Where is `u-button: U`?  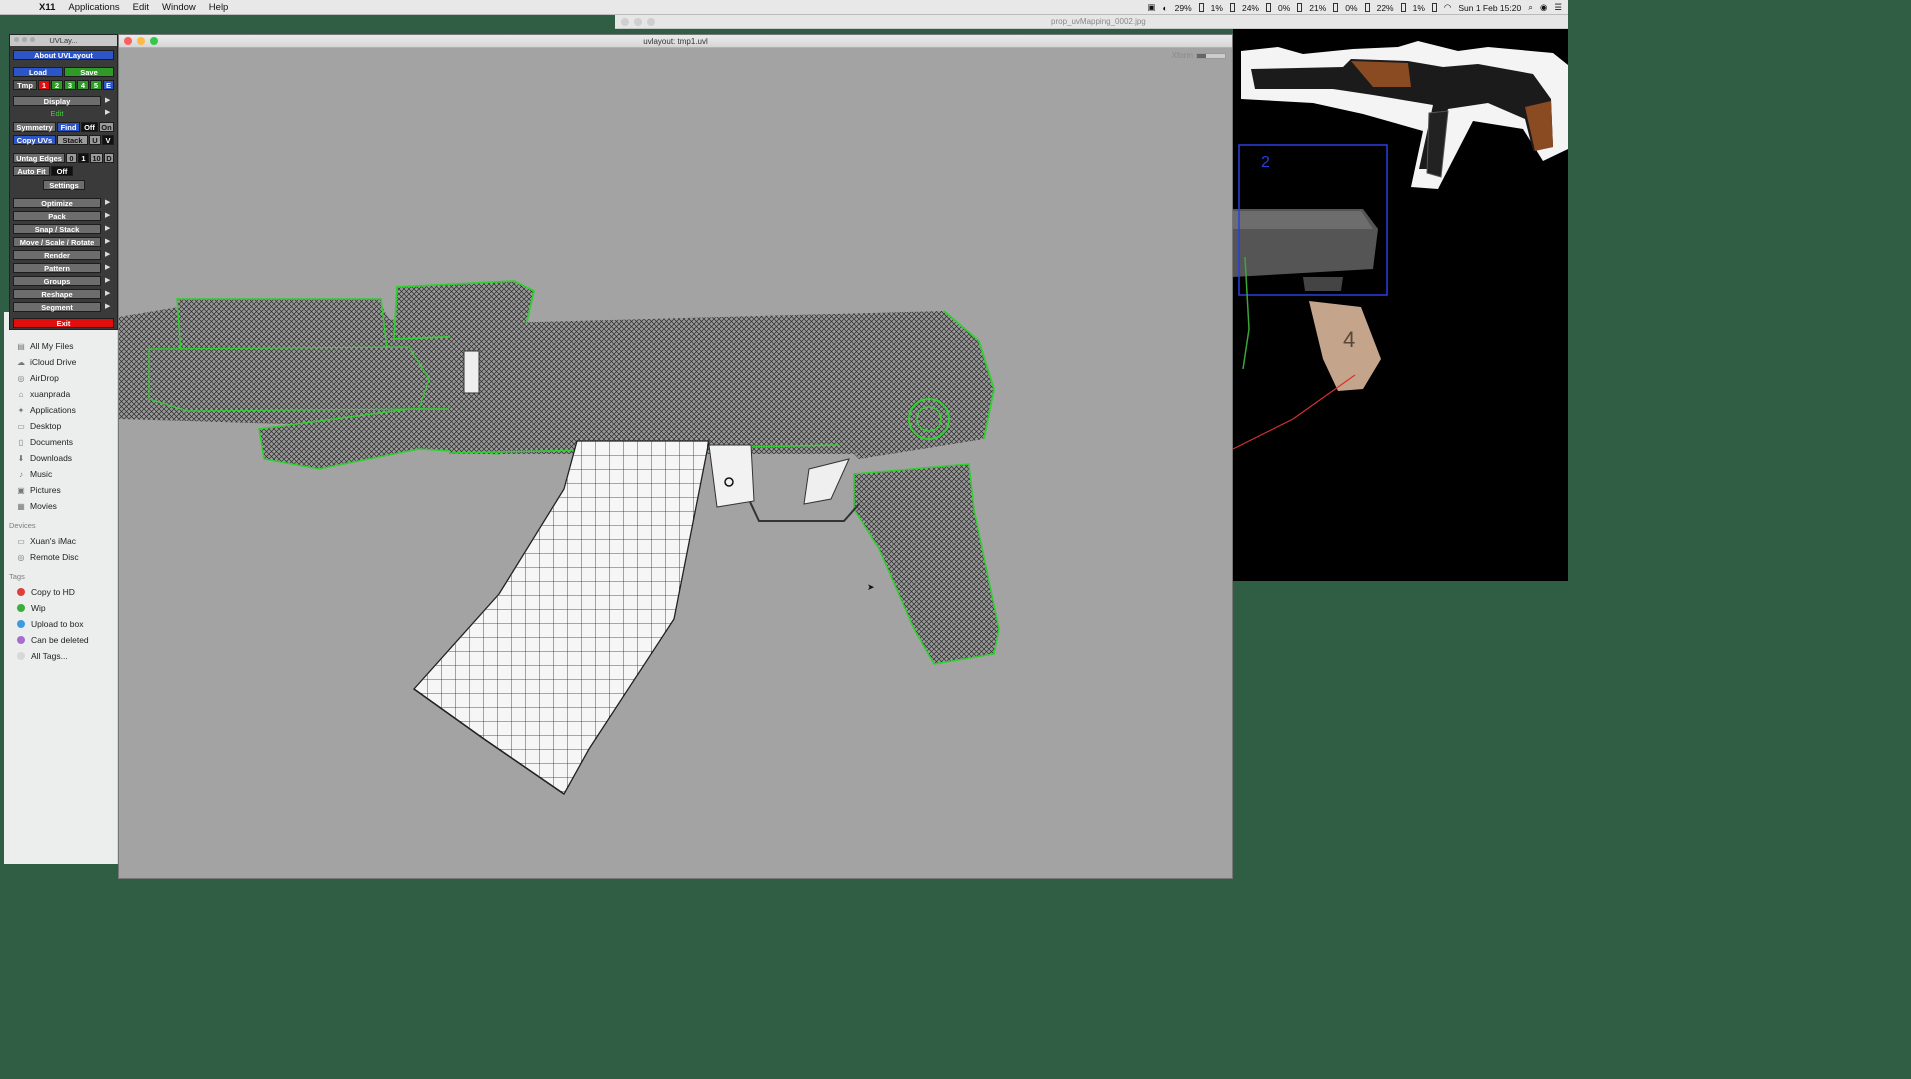 u-button: U is located at coordinates (95, 140).